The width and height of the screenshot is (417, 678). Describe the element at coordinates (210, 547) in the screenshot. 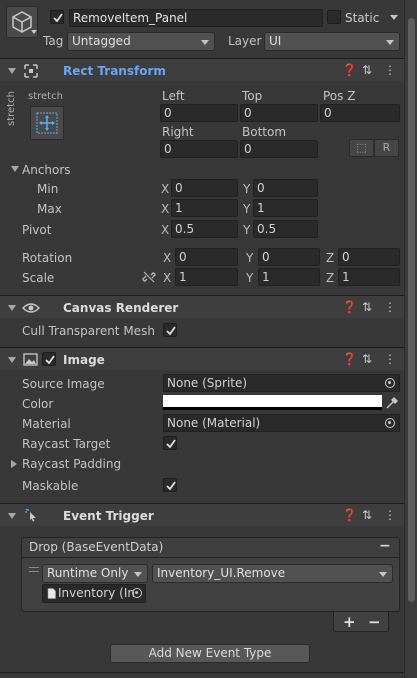

I see `event-entry-header: Drop (BaseEventData) −` at that location.